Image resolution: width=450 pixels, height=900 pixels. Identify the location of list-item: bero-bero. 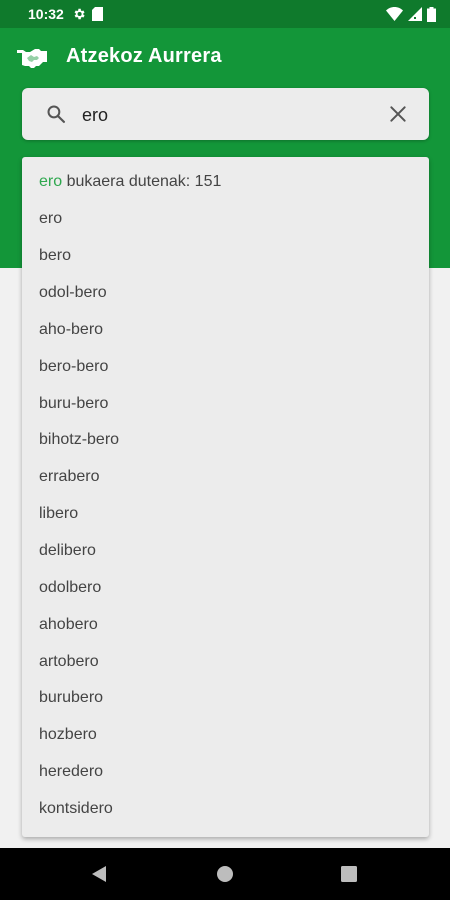
(73, 367).